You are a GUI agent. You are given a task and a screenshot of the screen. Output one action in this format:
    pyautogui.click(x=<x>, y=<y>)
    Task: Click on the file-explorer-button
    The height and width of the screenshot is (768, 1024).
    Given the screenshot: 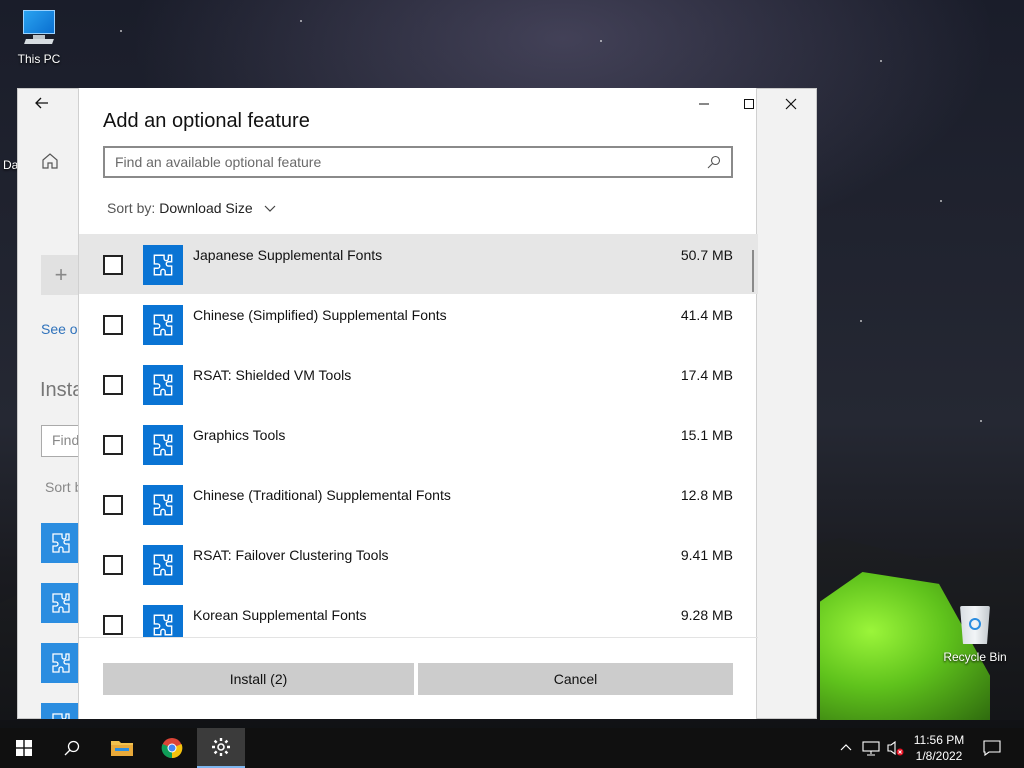 What is the action you would take?
    pyautogui.click(x=122, y=748)
    